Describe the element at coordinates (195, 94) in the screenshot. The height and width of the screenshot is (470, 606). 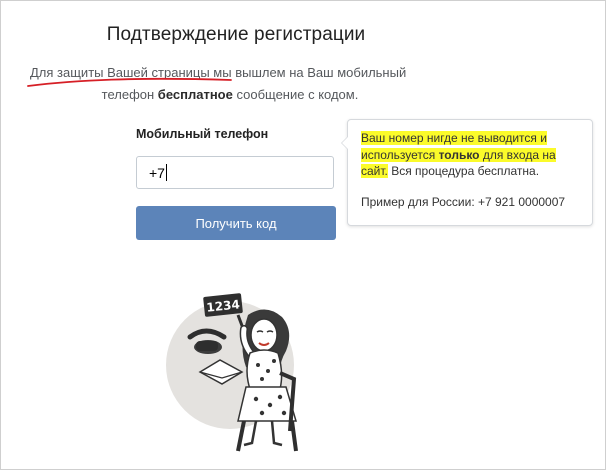
I see `intro-bold-free: бесплатное` at that location.